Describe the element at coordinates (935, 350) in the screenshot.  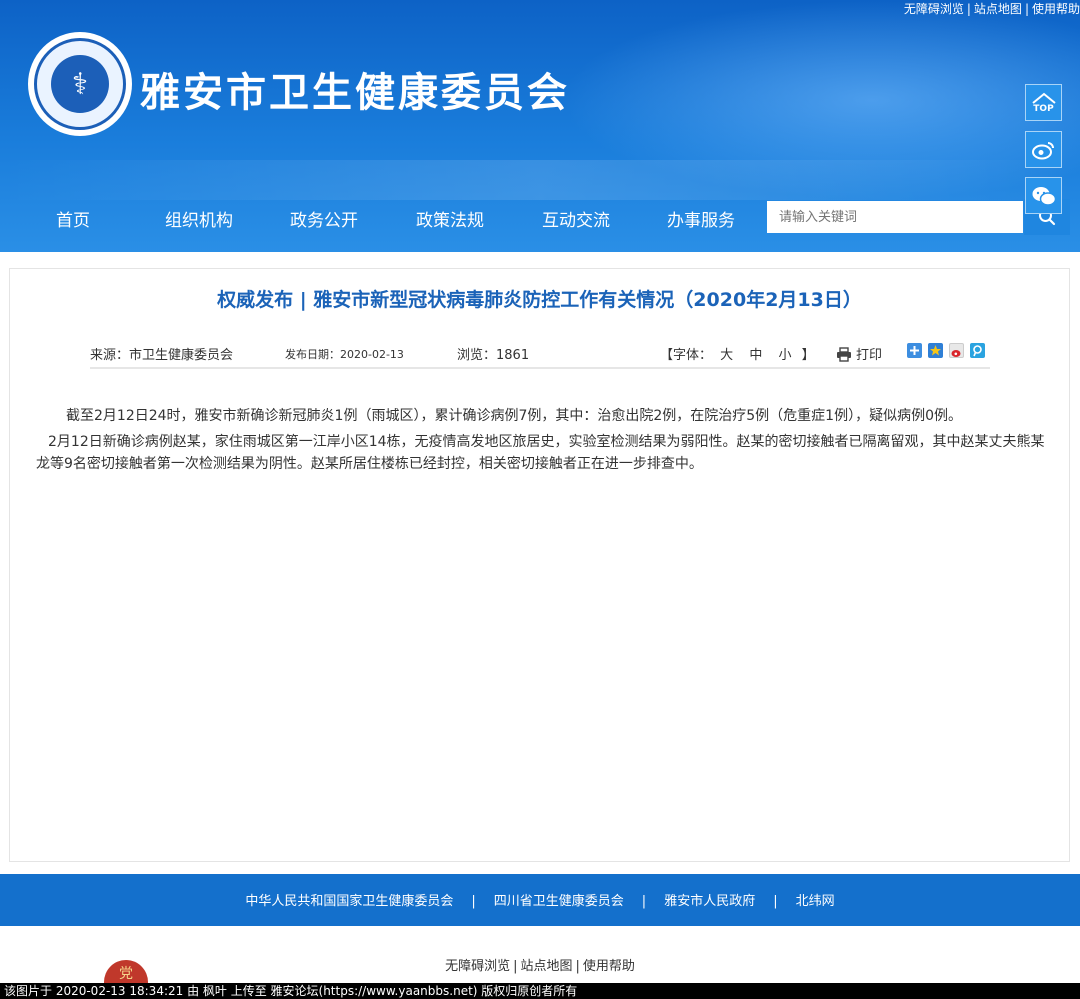
I see `share-qzone-icon` at that location.